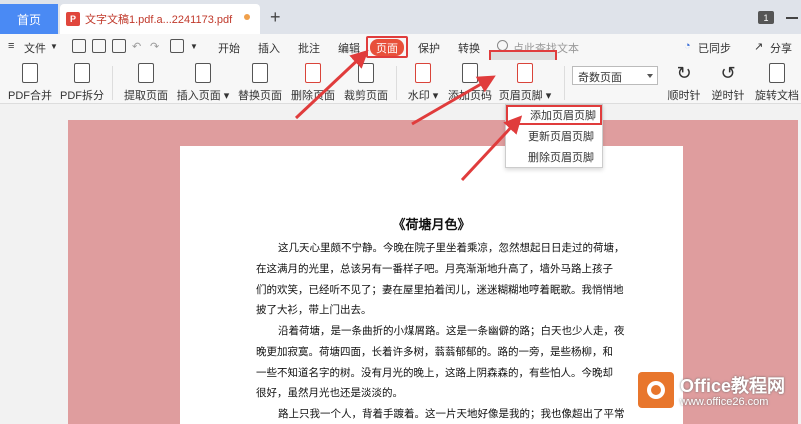 This screenshot has height=424, width=801. I want to click on odd-page-select: 奇数页面, so click(615, 75).